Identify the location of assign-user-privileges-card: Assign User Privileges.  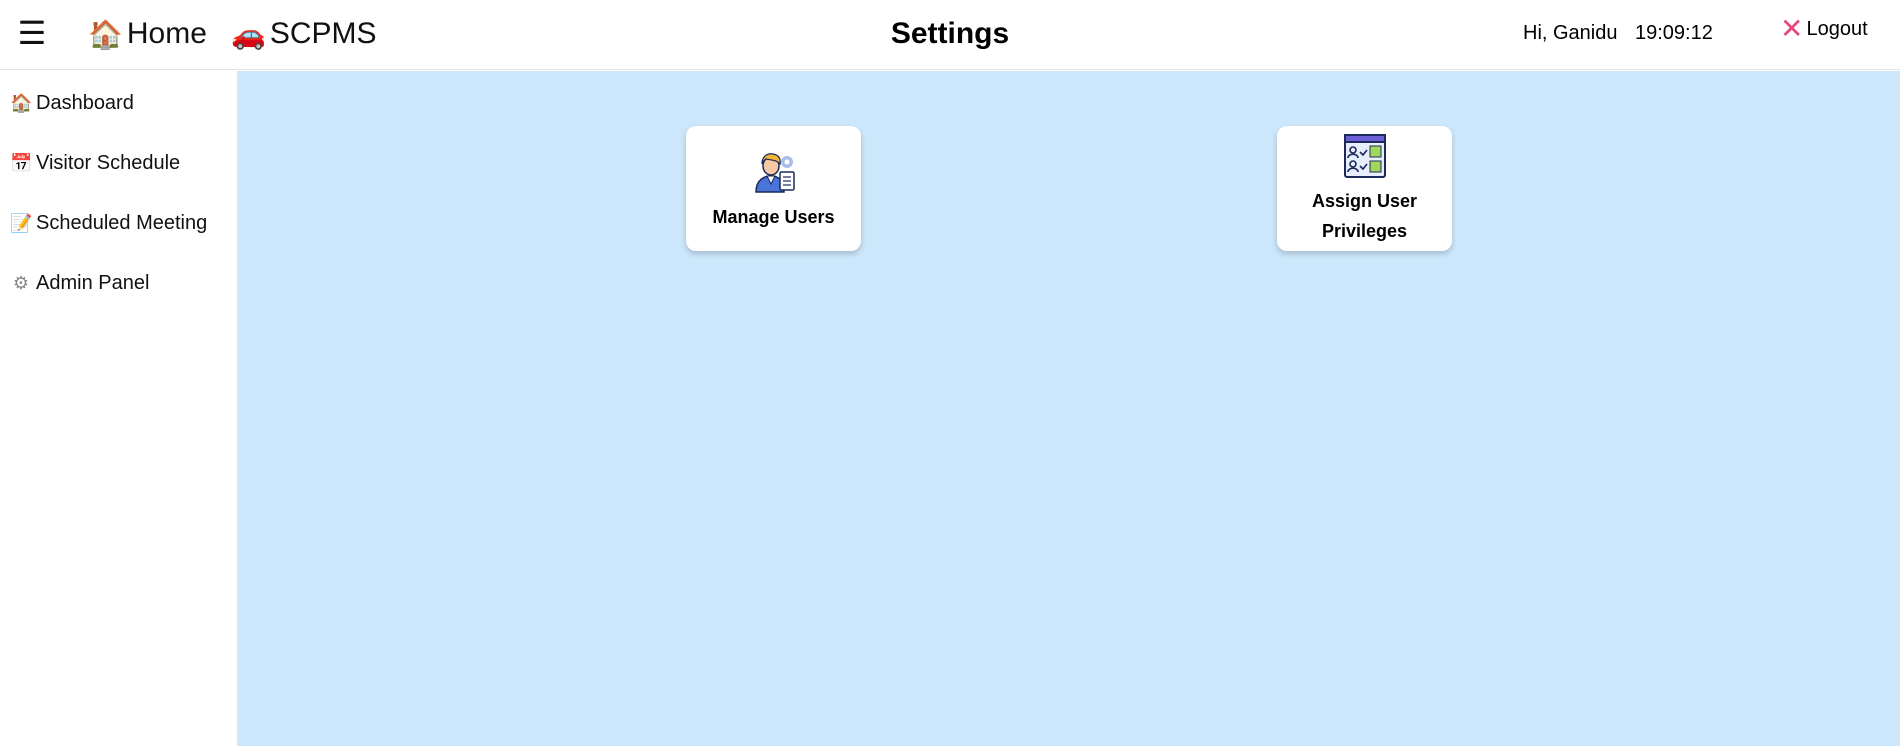
(1364, 188).